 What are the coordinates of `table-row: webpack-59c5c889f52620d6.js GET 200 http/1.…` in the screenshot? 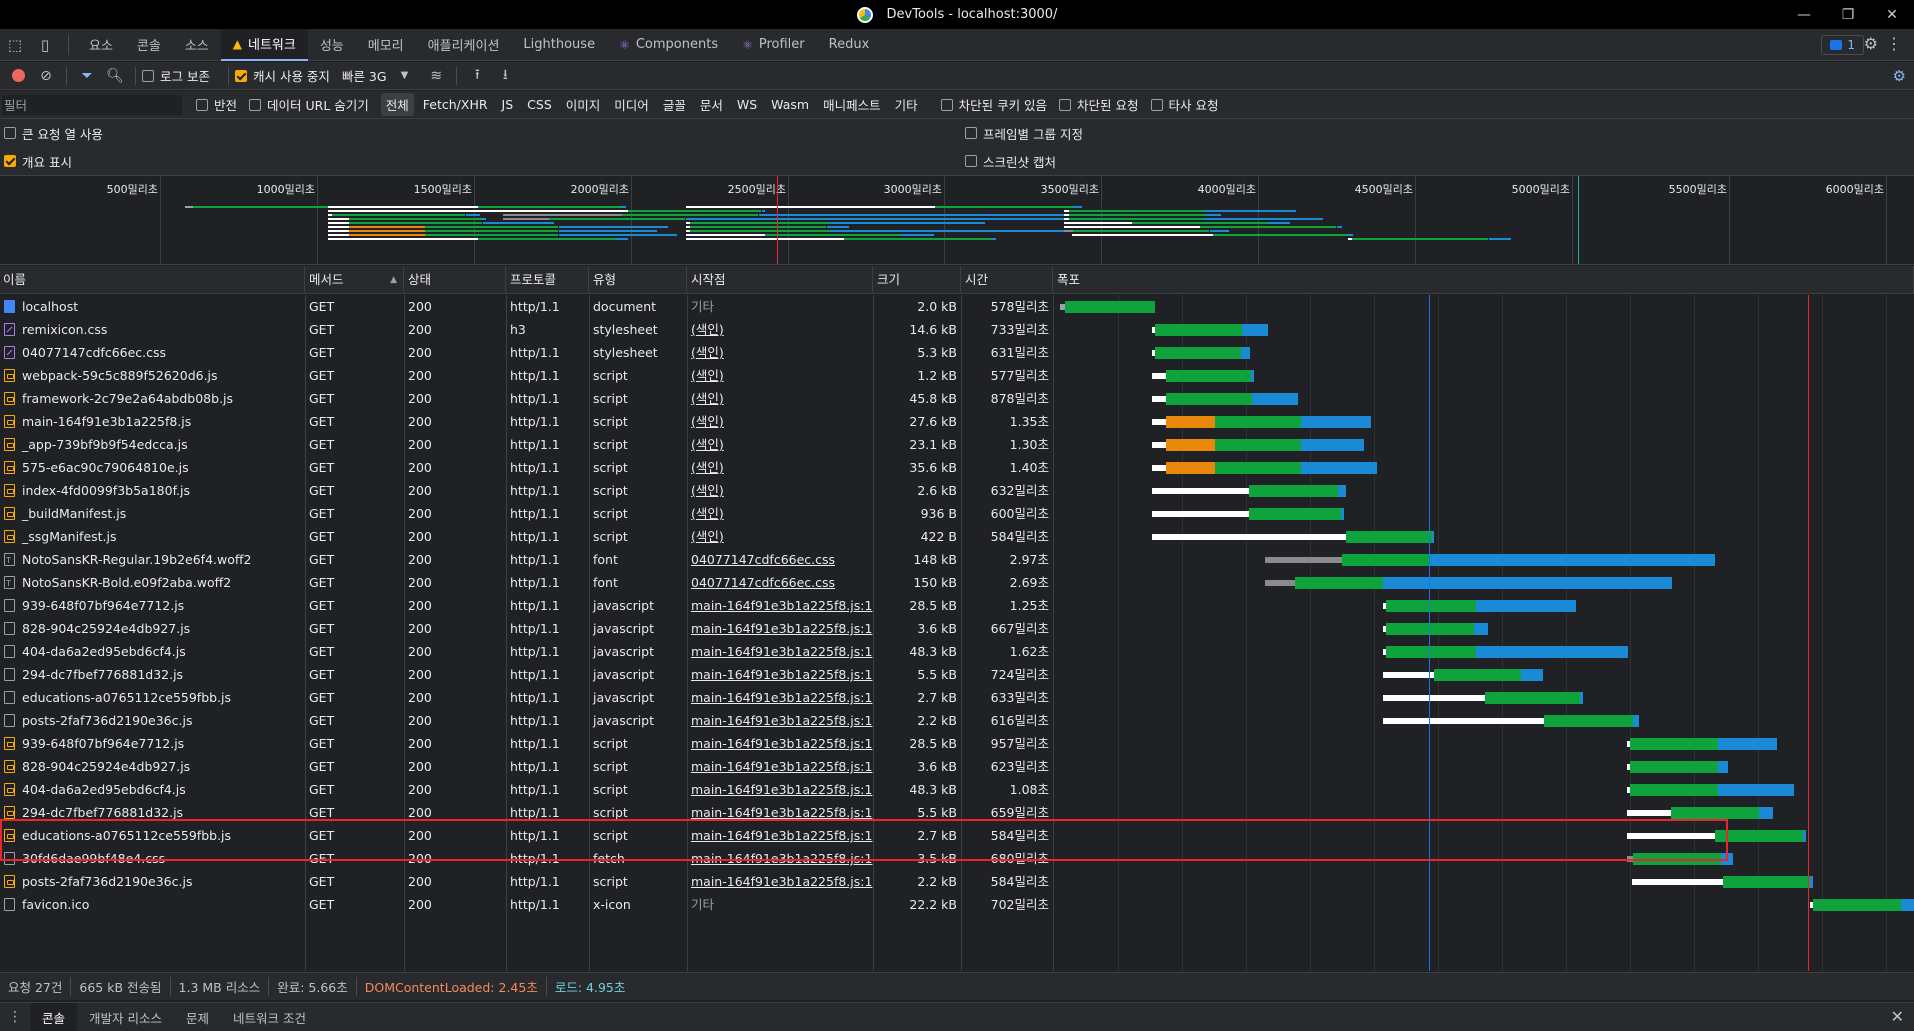 It's located at (957, 375).